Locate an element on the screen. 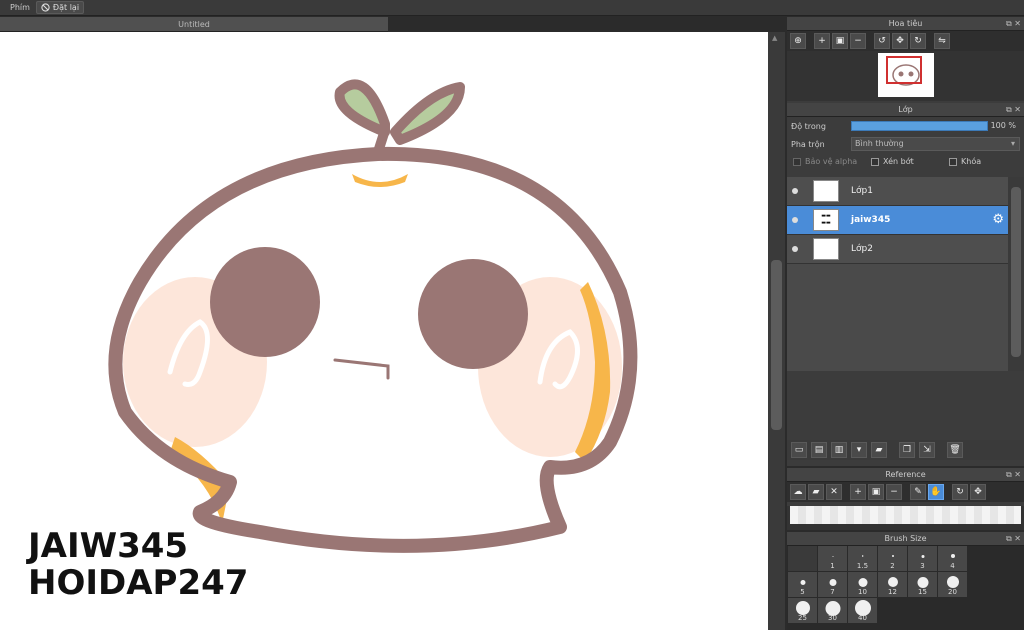 The height and width of the screenshot is (630, 1024). brush-size-option: 5 is located at coordinates (802, 584).